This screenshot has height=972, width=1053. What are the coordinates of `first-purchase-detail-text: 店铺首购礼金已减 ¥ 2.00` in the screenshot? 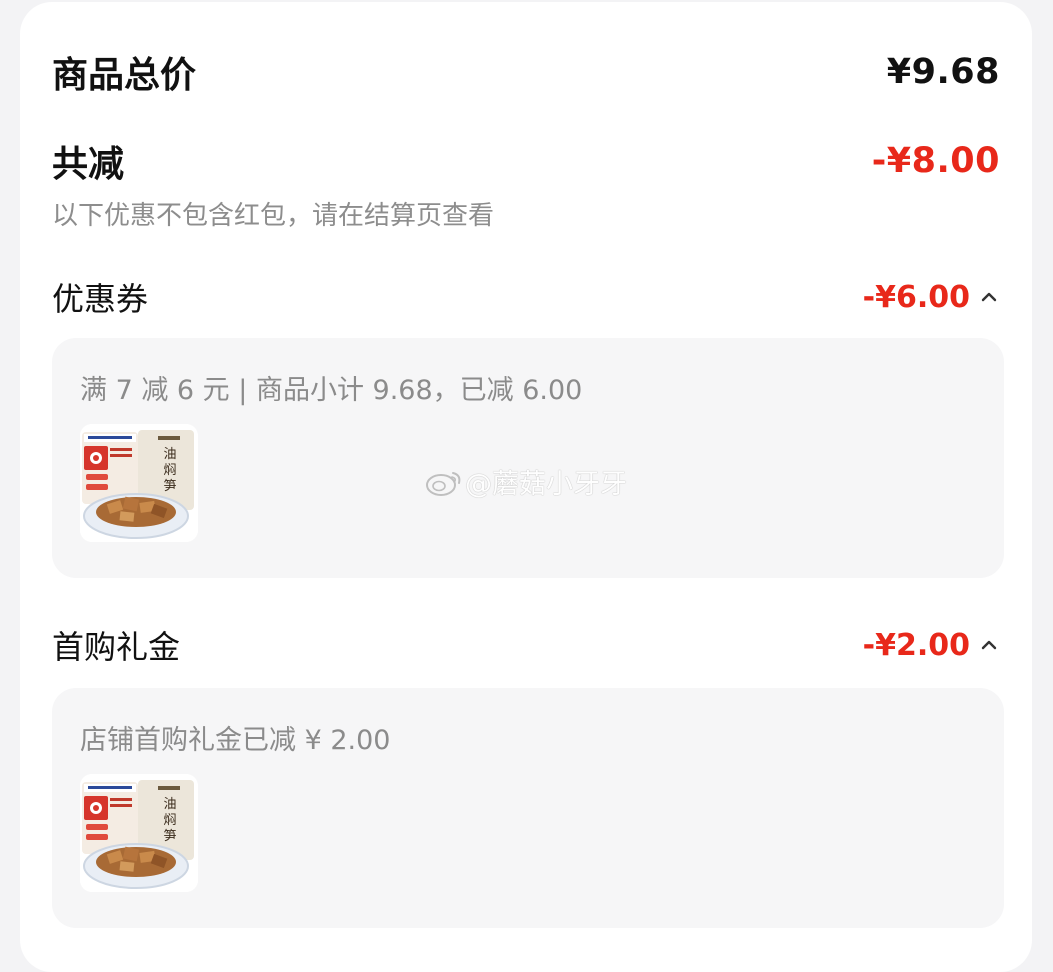 It's located at (235, 740).